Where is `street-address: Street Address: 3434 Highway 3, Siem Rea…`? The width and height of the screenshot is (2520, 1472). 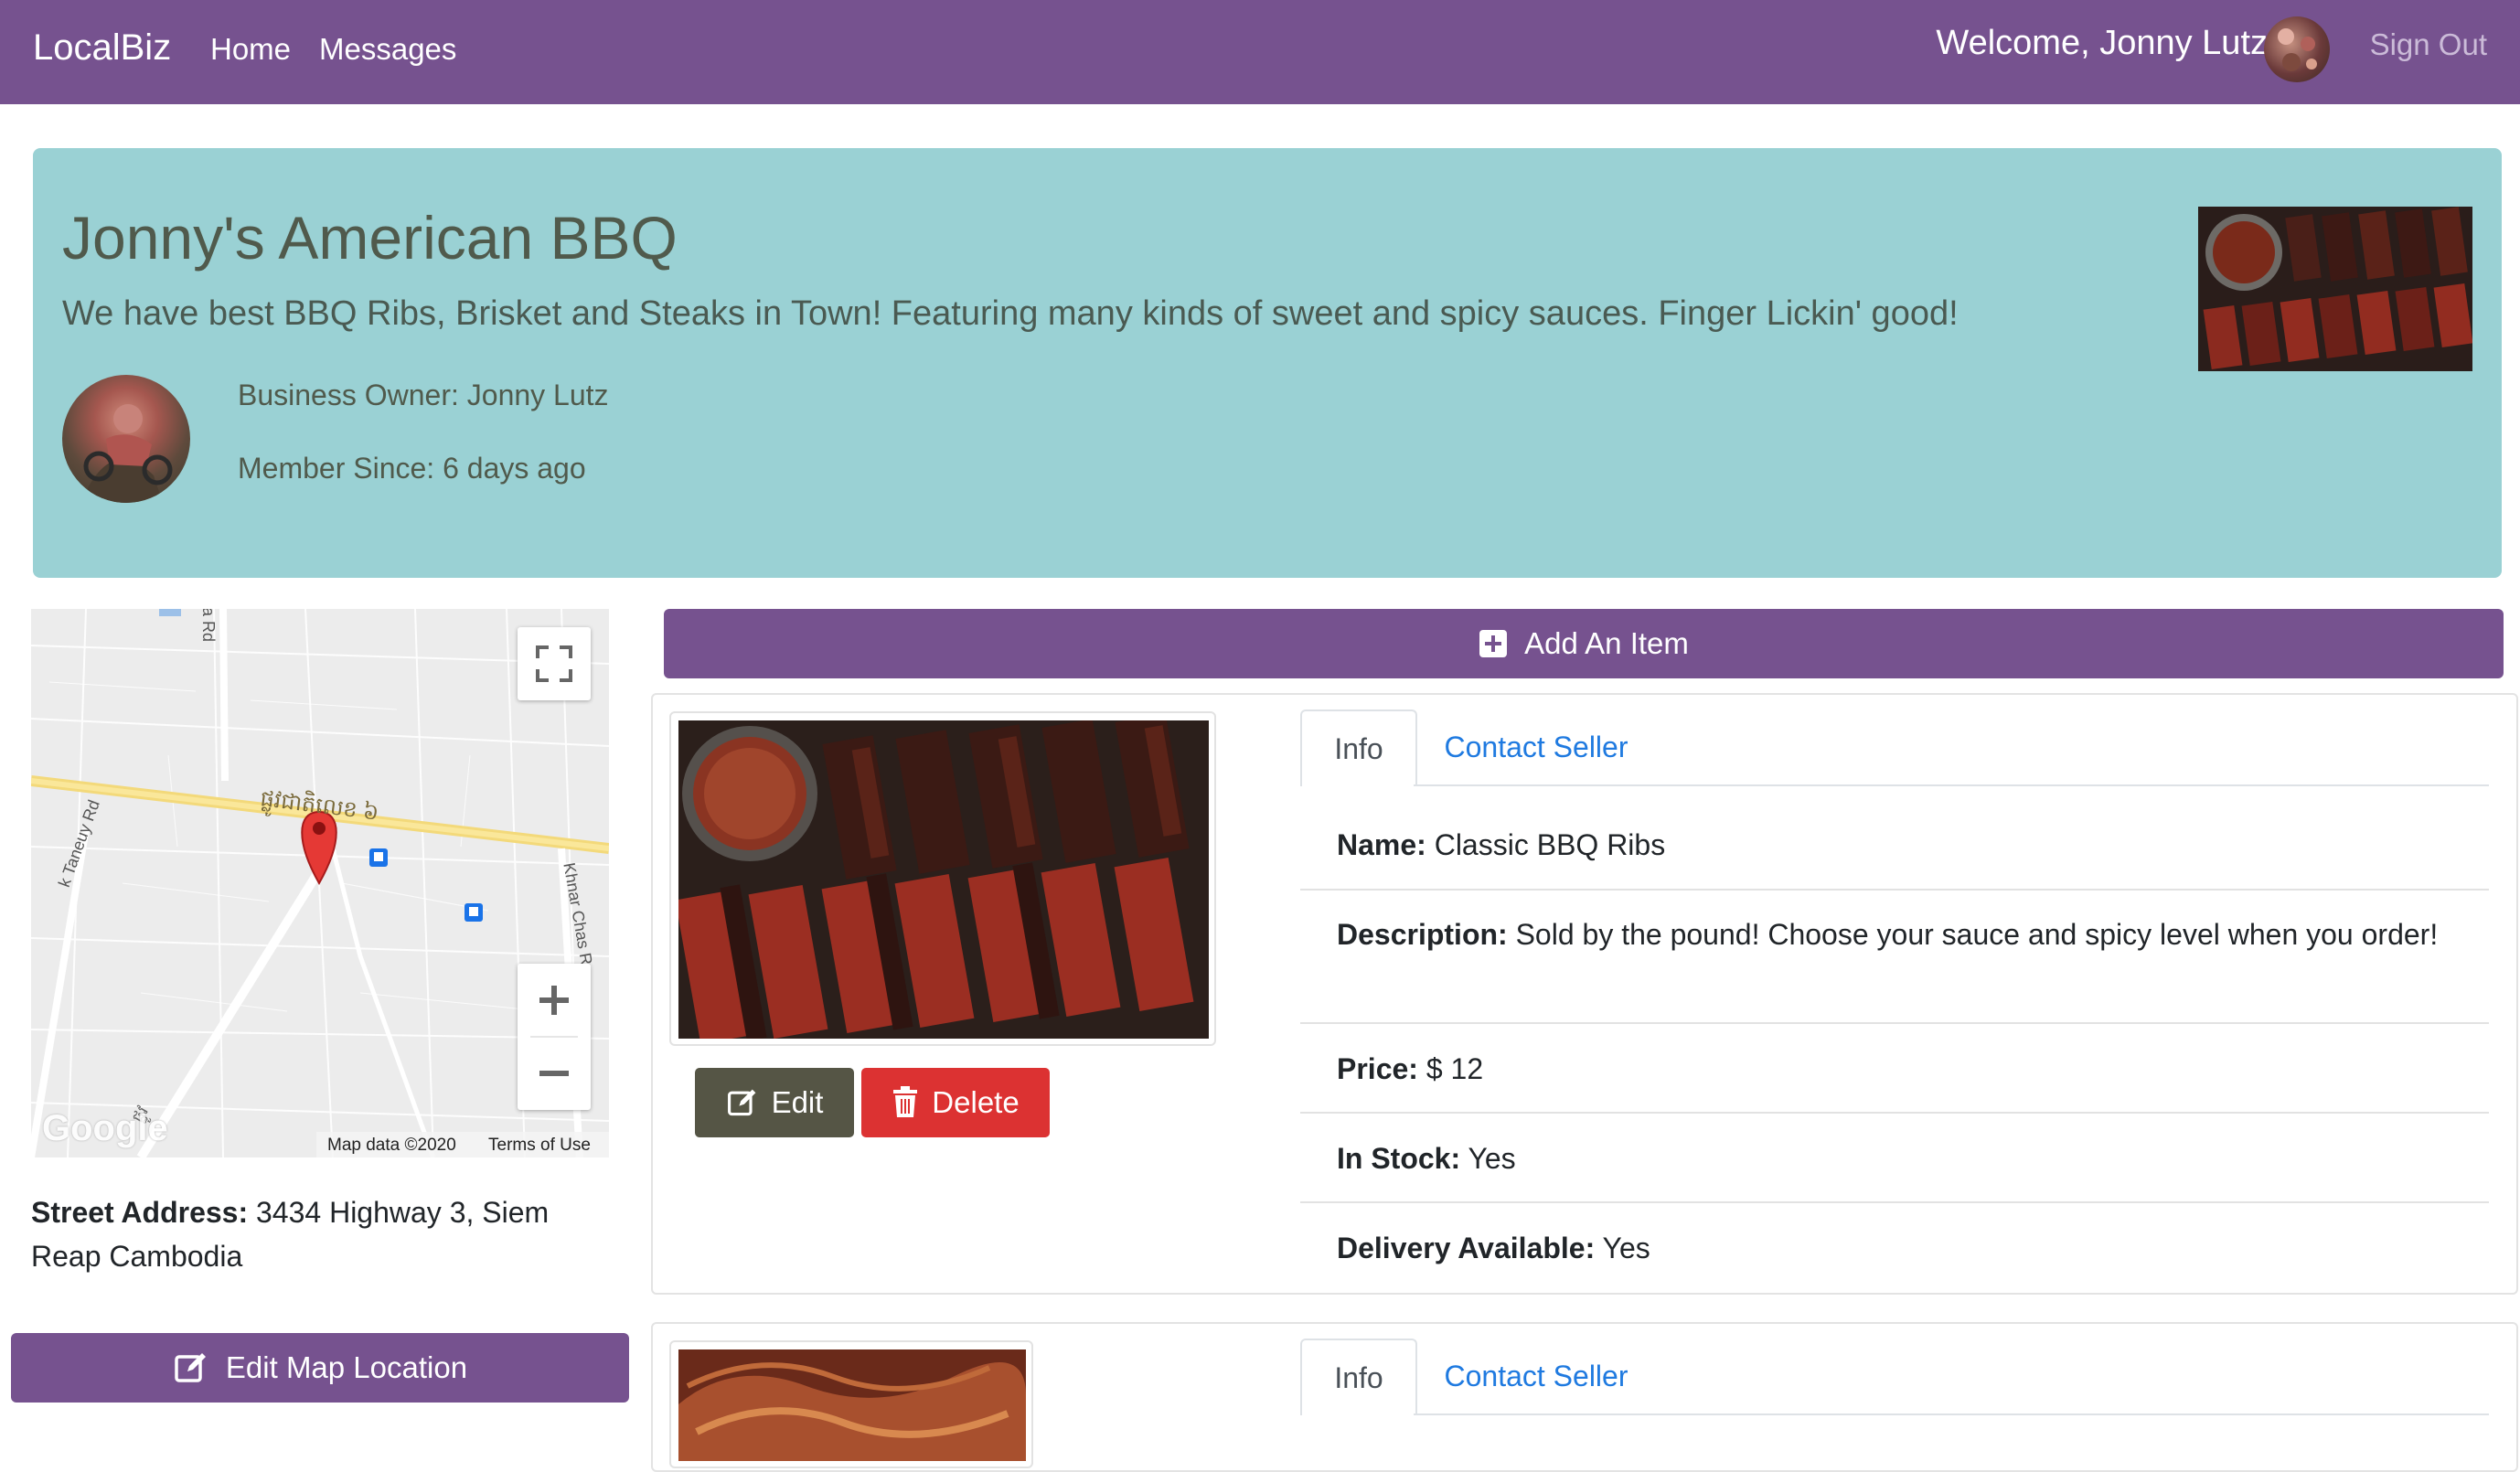
street-address: Street Address: 3434 Highway 3, Siem Rea… is located at coordinates (320, 1234).